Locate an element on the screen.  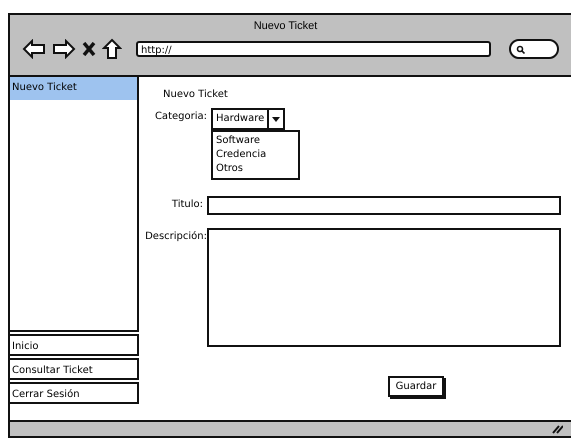
field-label: Titulo: is located at coordinates (187, 204).